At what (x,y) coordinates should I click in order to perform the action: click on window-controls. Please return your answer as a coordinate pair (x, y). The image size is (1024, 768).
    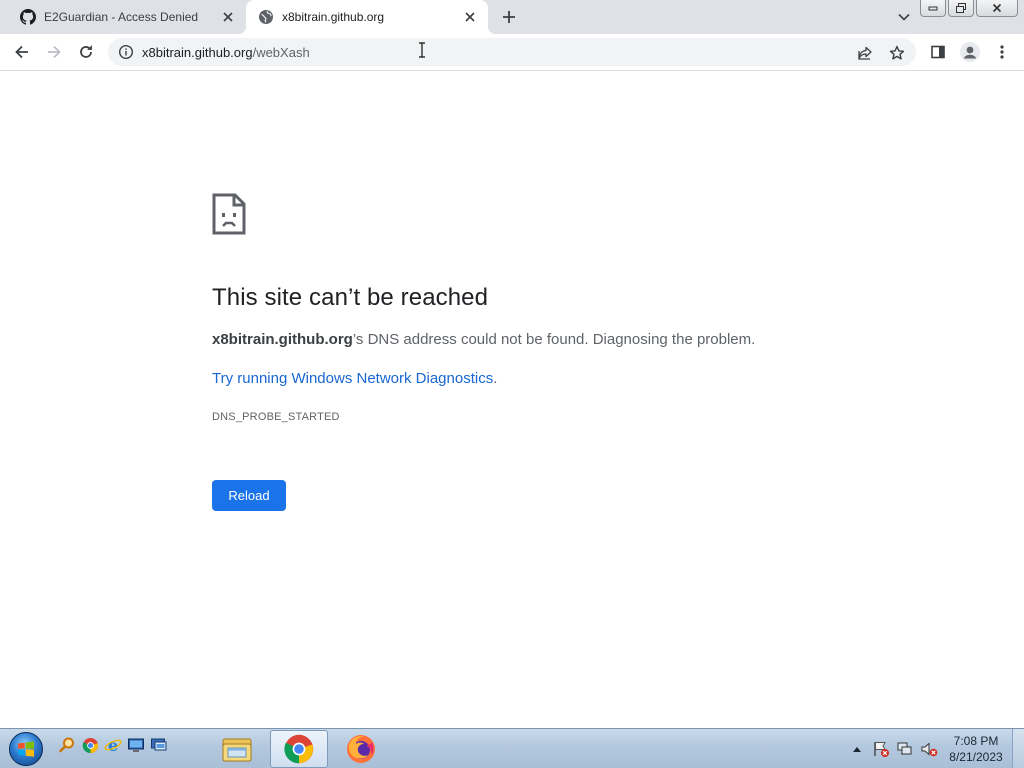
    Looking at the image, I should click on (969, 8).